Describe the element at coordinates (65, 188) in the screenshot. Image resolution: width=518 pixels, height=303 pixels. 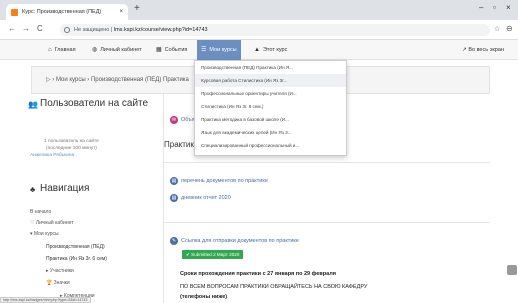
I see `navigation-title: Навигация` at that location.